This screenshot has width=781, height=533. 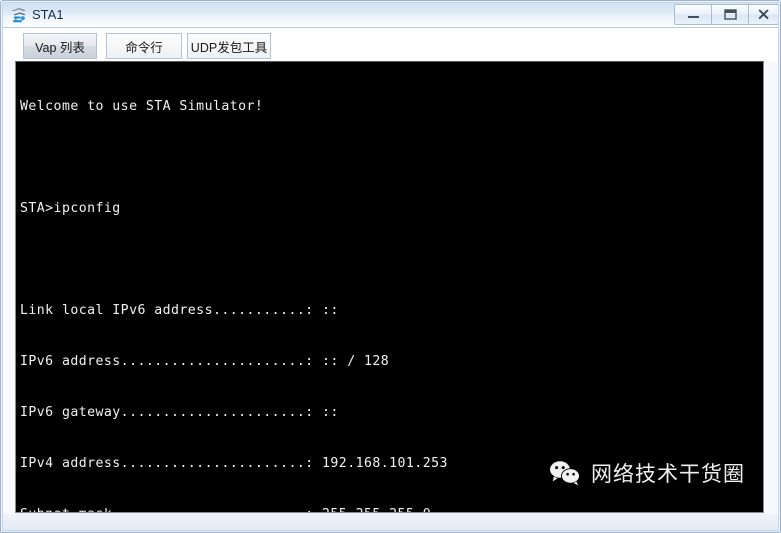 I want to click on minimize-button, so click(x=692, y=14).